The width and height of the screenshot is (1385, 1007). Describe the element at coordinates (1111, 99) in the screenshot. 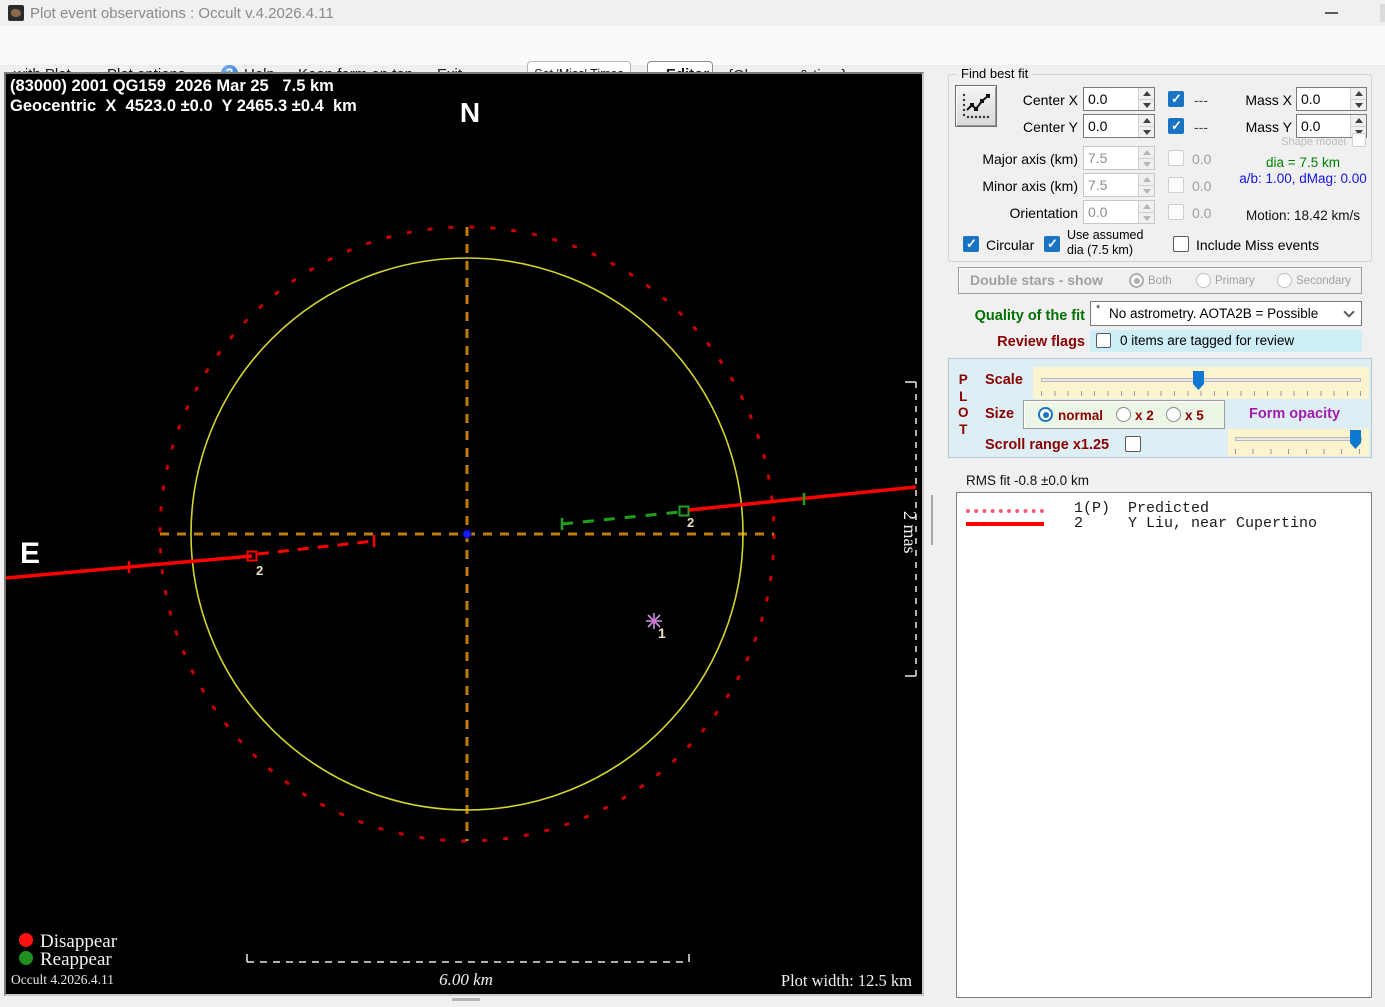

I see `center-x-value: 0.0` at that location.